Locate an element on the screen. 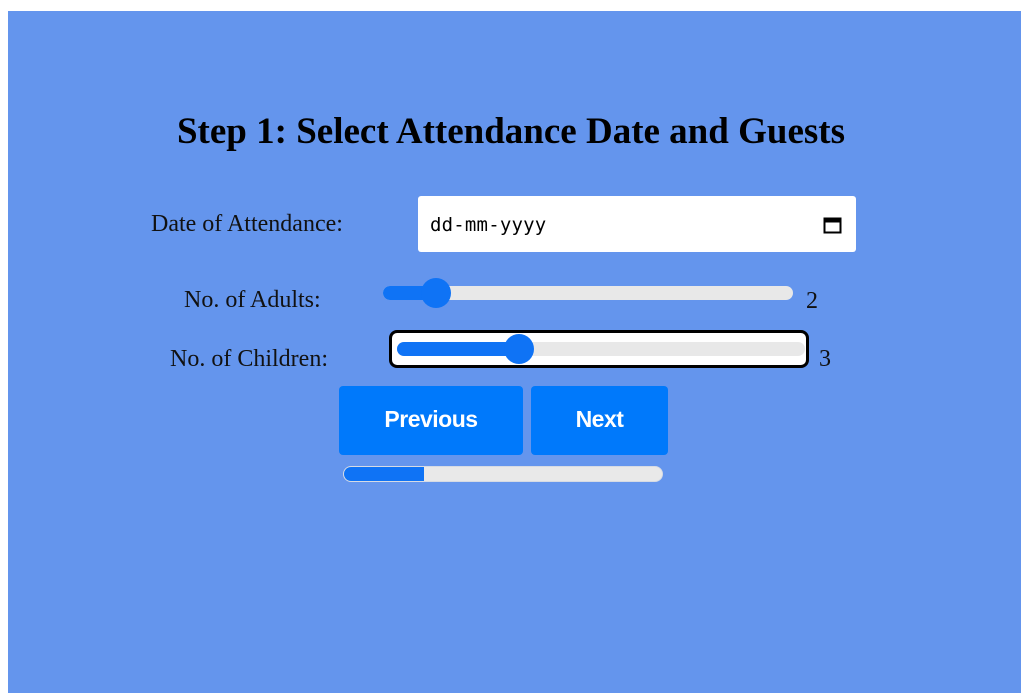 The image size is (1021, 693). date-field: dd-mm-yyyy is located at coordinates (637, 224).